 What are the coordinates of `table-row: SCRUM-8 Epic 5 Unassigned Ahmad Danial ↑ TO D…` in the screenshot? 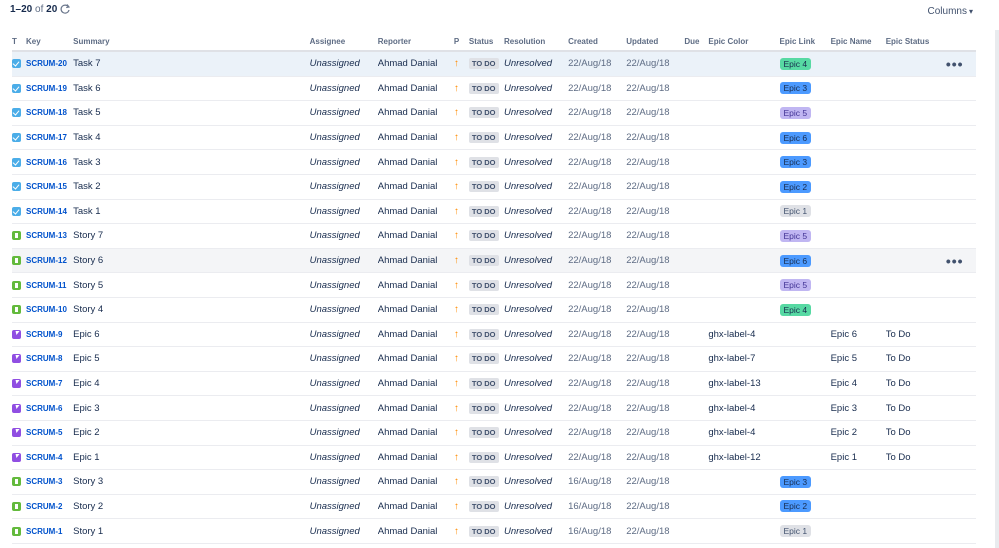 It's located at (494, 359).